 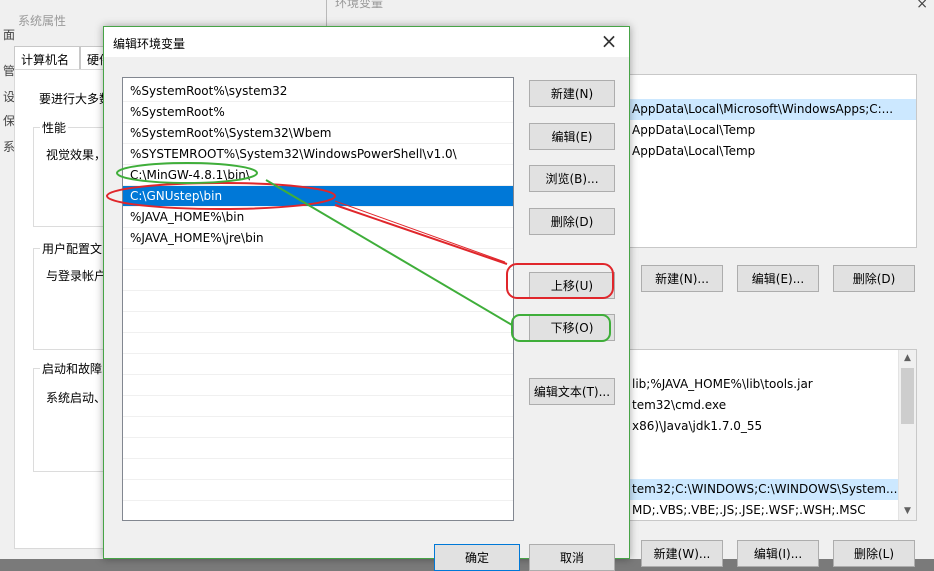 What do you see at coordinates (318, 196) in the screenshot?
I see `path-item-selected: C:\GNUstep\bin` at bounding box center [318, 196].